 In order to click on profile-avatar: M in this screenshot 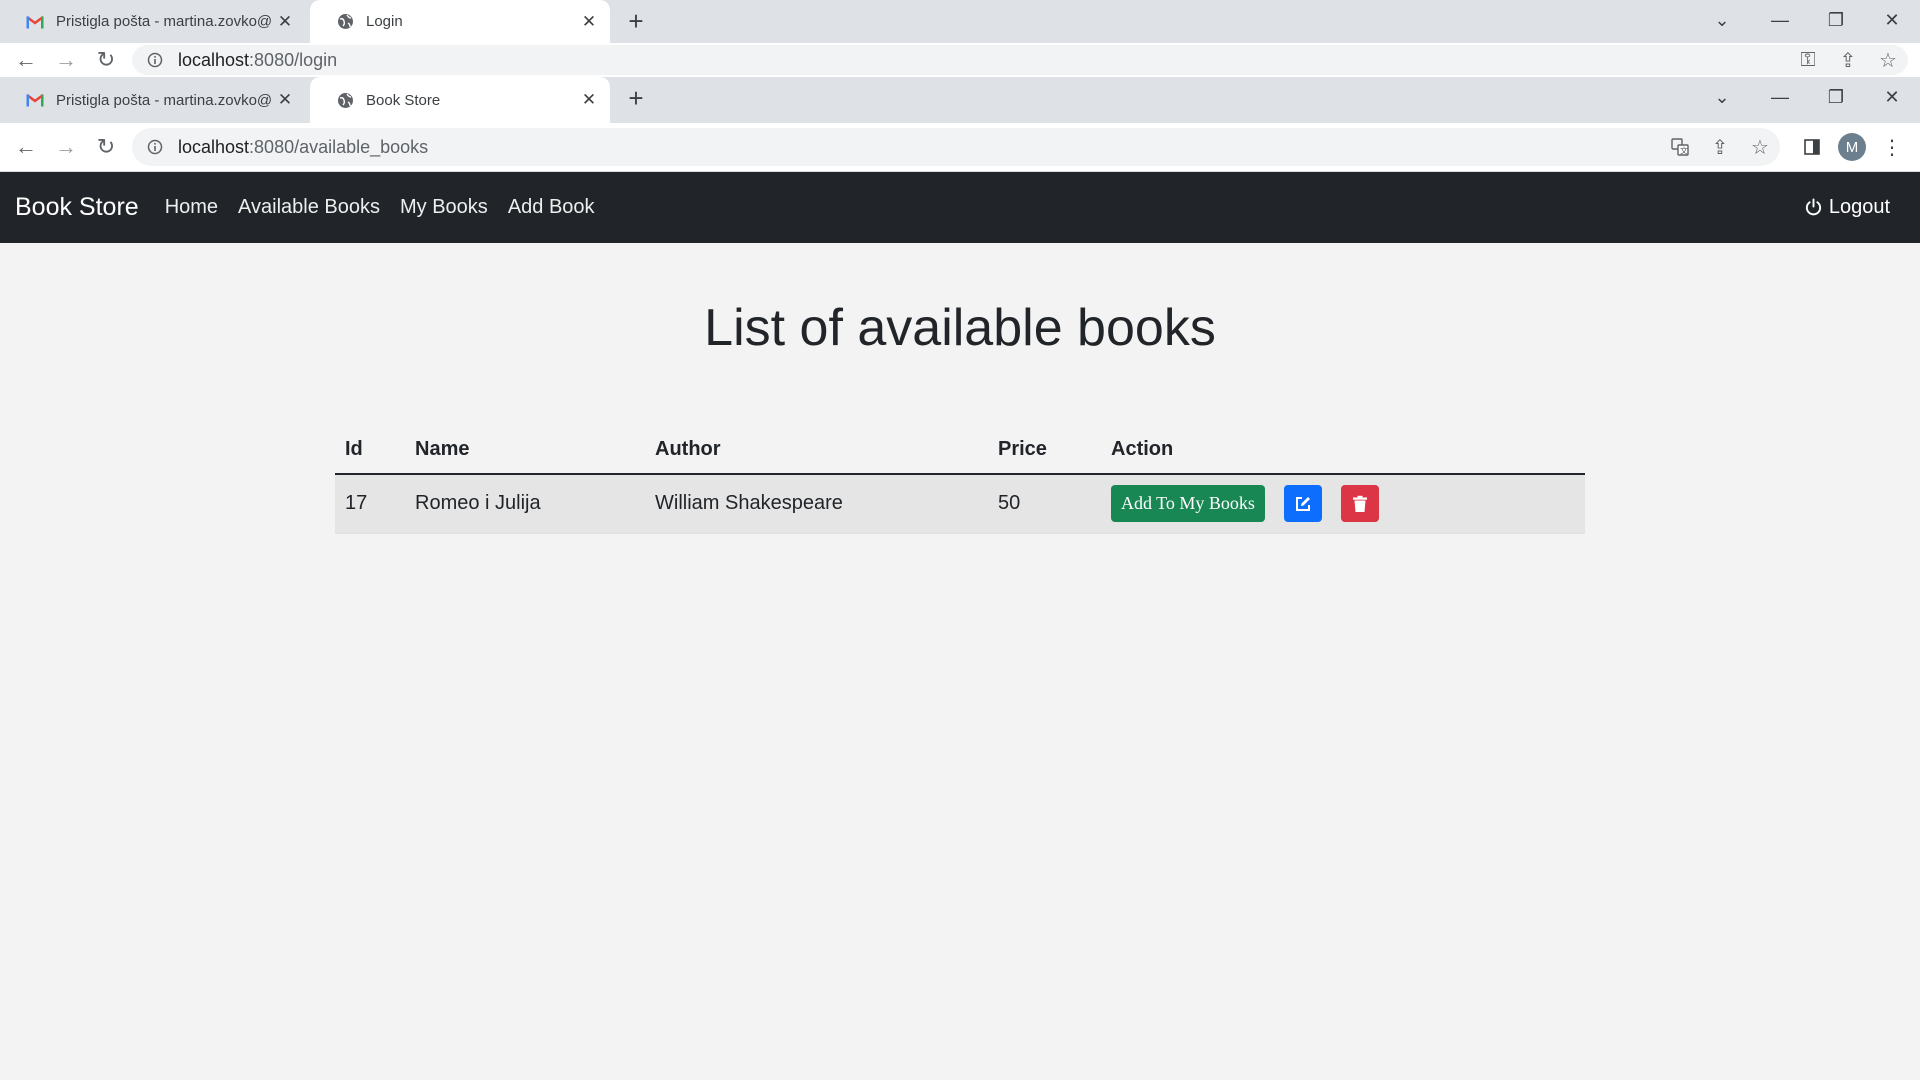, I will do `click(1852, 147)`.